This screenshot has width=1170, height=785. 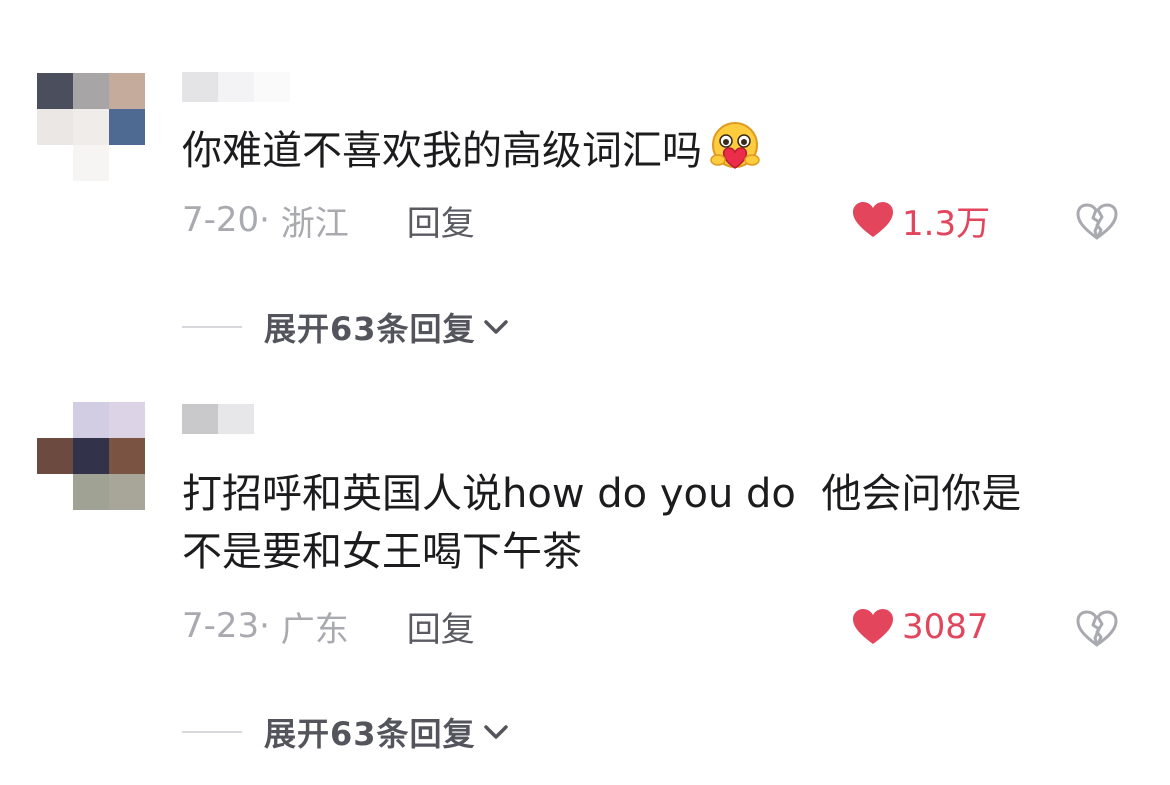 I want to click on like-button: 1.3万, so click(x=921, y=221).